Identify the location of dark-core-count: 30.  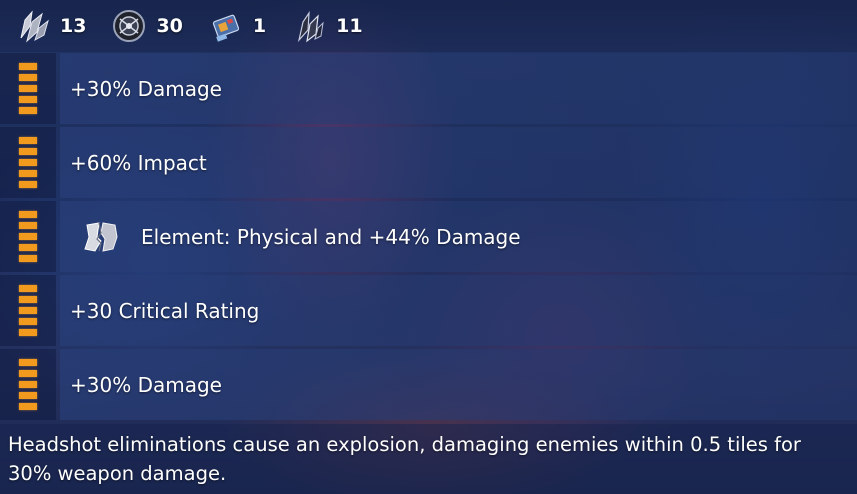
(169, 26).